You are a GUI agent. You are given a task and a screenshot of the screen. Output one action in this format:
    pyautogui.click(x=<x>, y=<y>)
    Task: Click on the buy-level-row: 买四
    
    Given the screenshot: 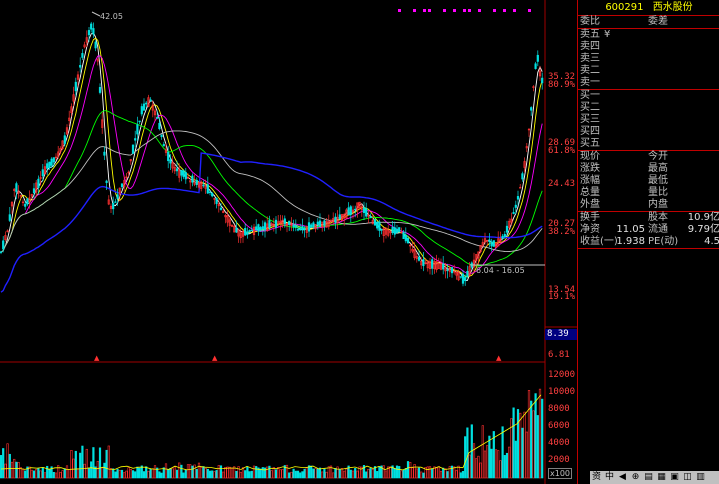 What is the action you would take?
    pyautogui.click(x=648, y=132)
    